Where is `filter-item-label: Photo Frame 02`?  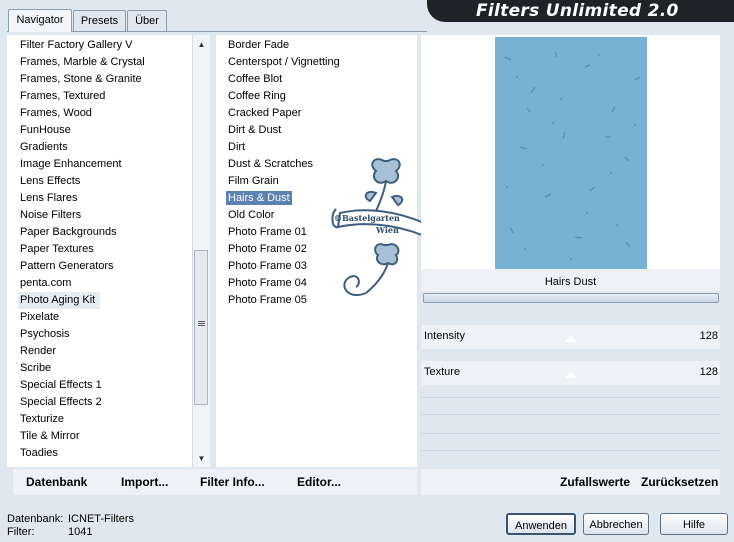 filter-item-label: Photo Frame 02 is located at coordinates (267, 249).